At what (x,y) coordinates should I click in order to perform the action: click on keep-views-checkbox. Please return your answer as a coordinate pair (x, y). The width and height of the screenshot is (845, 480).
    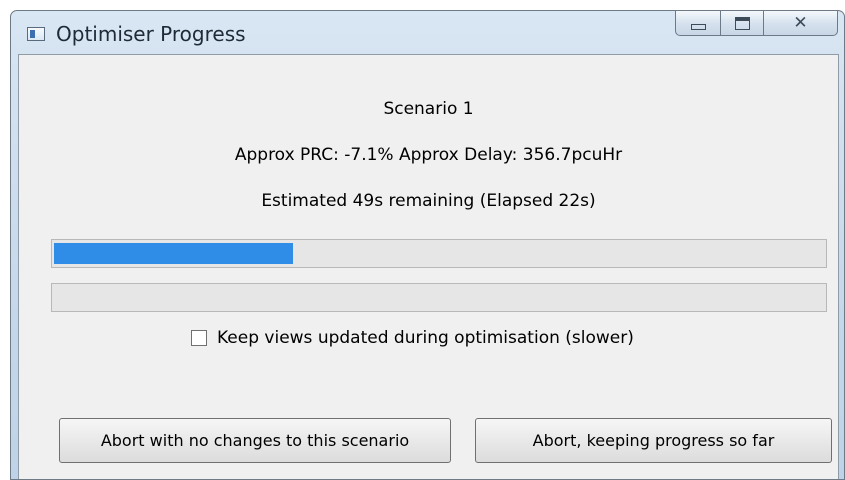
    Looking at the image, I should click on (199, 338).